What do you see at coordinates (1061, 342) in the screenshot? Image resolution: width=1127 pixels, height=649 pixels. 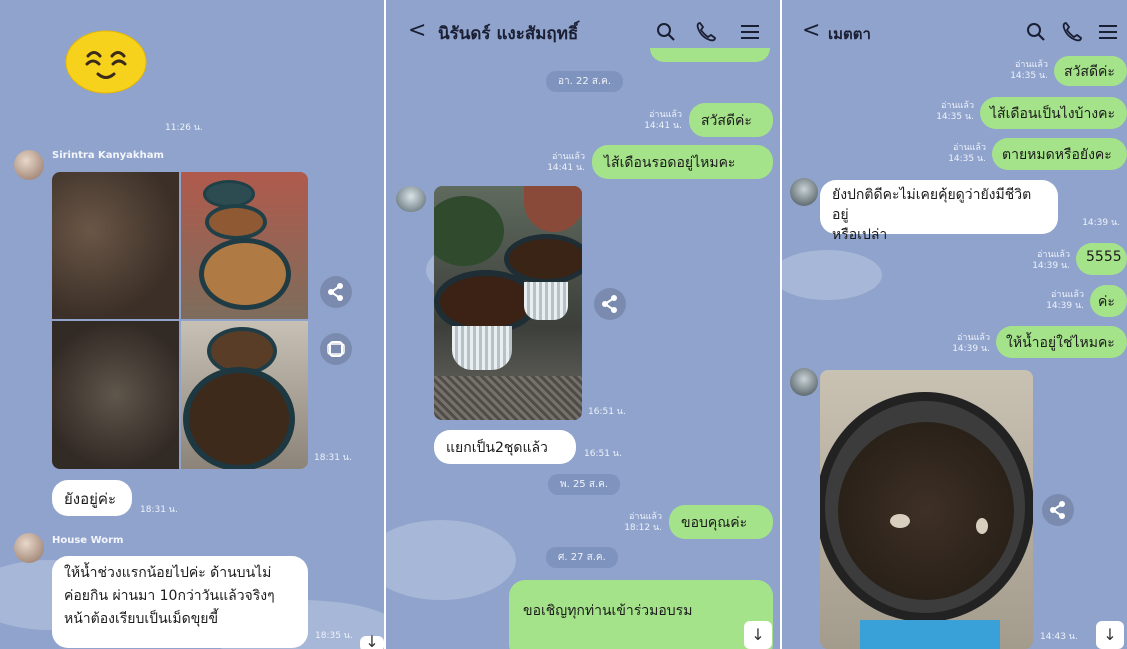 I see `outgoing-message: ให้น้ำอยู่ใช่ไหมคะ` at bounding box center [1061, 342].